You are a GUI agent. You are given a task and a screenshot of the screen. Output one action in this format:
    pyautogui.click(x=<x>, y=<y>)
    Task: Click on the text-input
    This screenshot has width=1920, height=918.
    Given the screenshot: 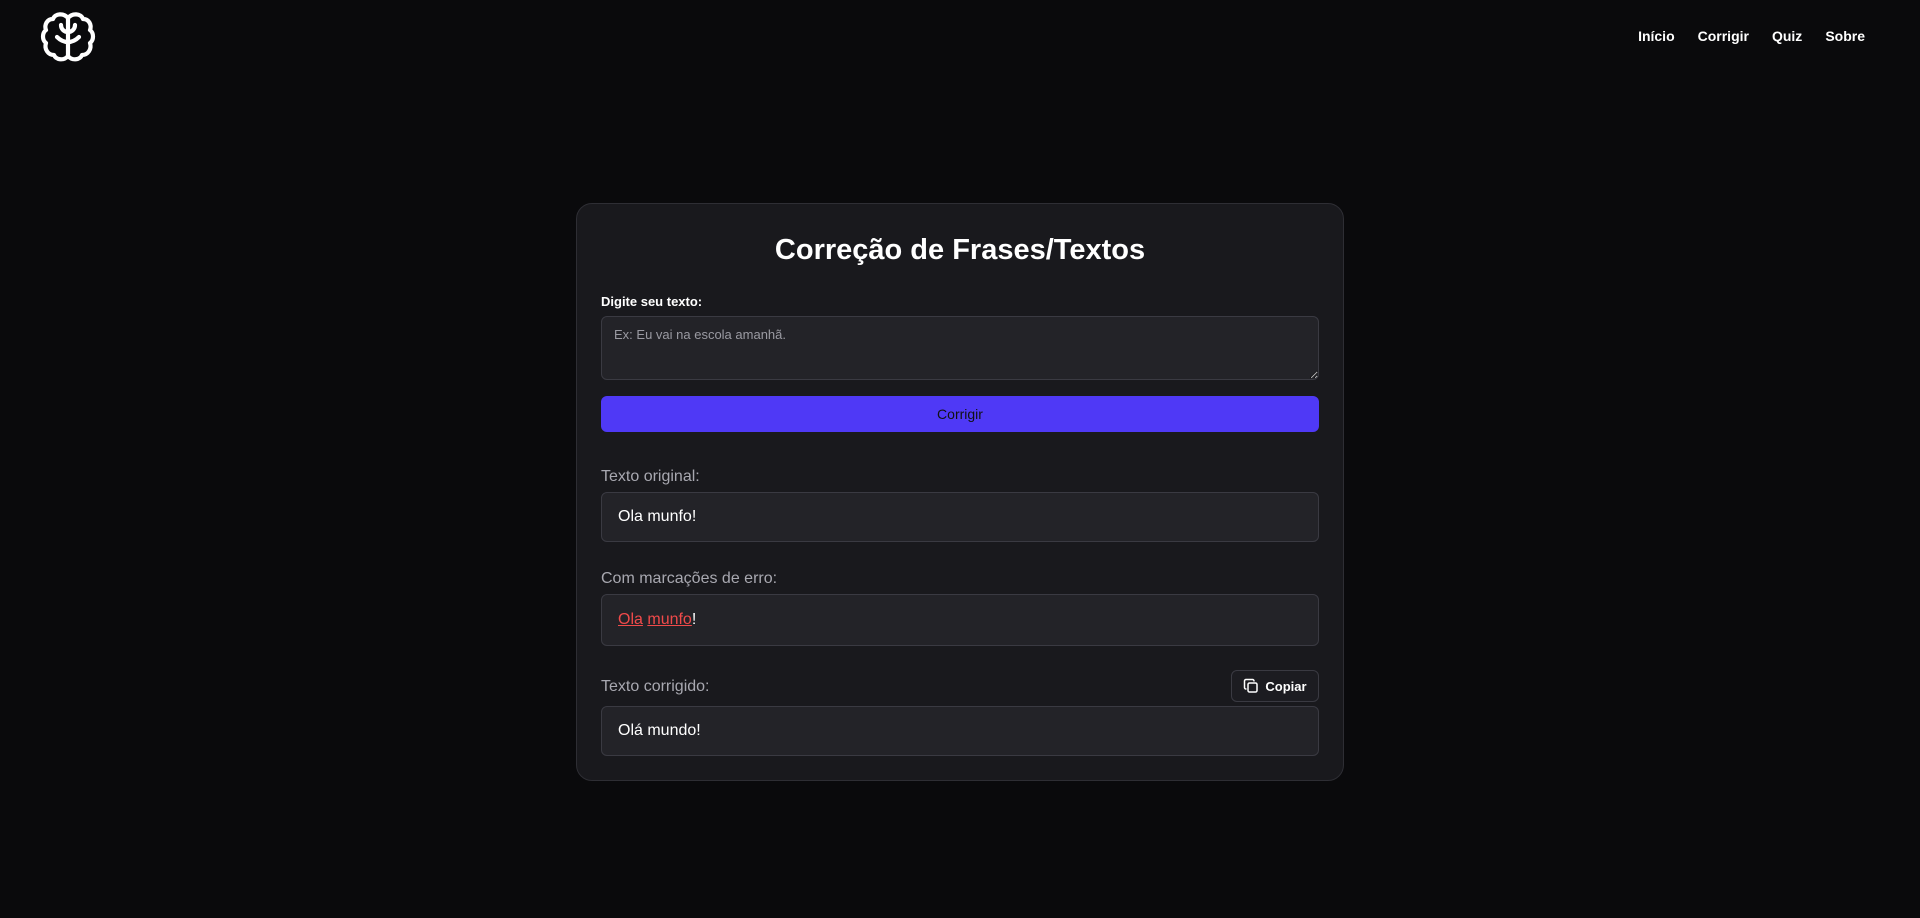 What is the action you would take?
    pyautogui.click(x=960, y=348)
    